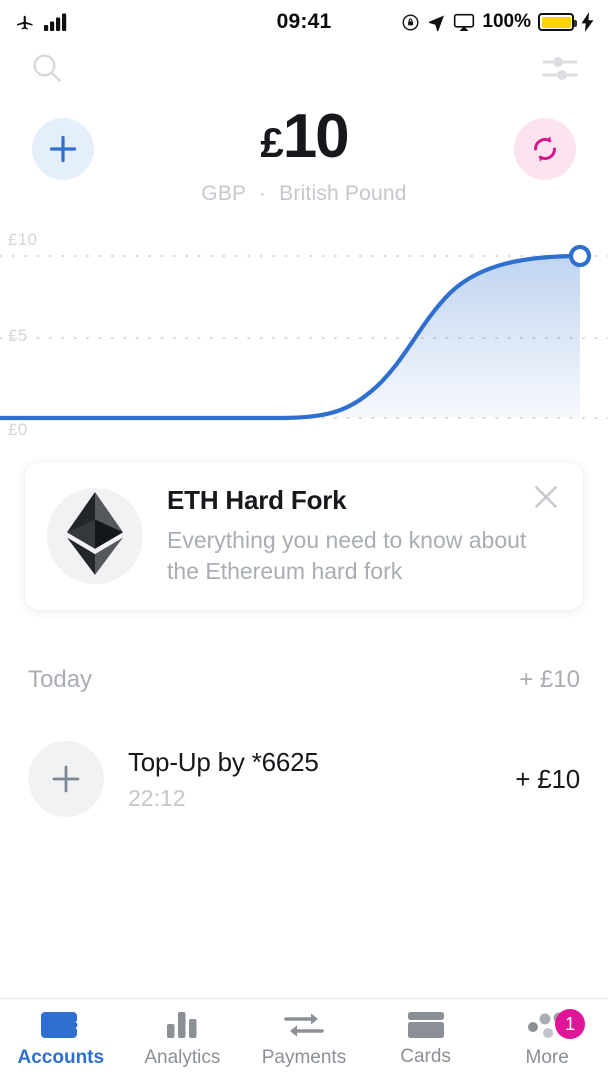  Describe the element at coordinates (547, 1039) in the screenshot. I see `tab-more: More 1` at that location.